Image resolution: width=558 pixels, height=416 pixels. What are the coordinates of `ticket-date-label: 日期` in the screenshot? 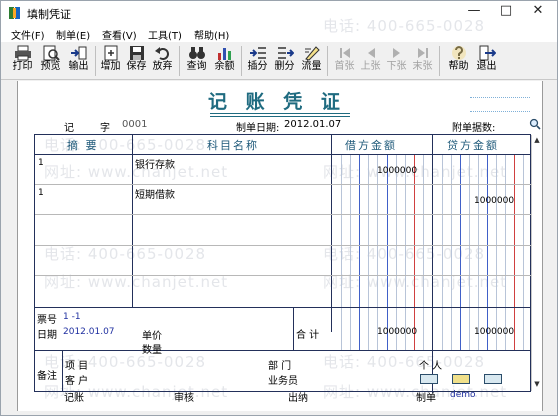 It's located at (47, 335).